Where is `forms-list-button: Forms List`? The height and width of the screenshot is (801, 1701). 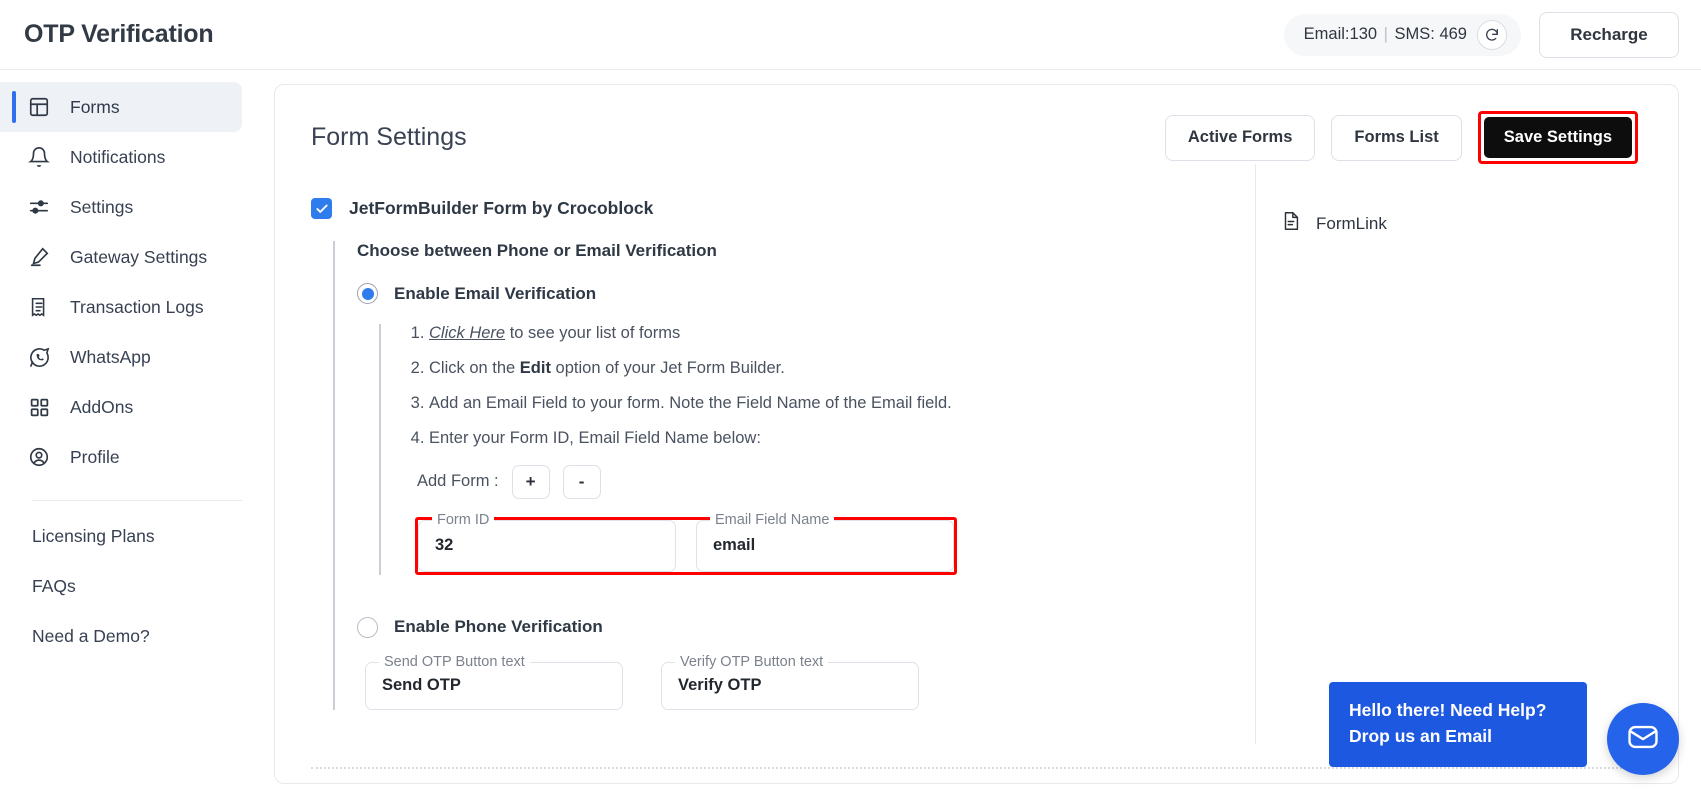
forms-list-button: Forms List is located at coordinates (1396, 137).